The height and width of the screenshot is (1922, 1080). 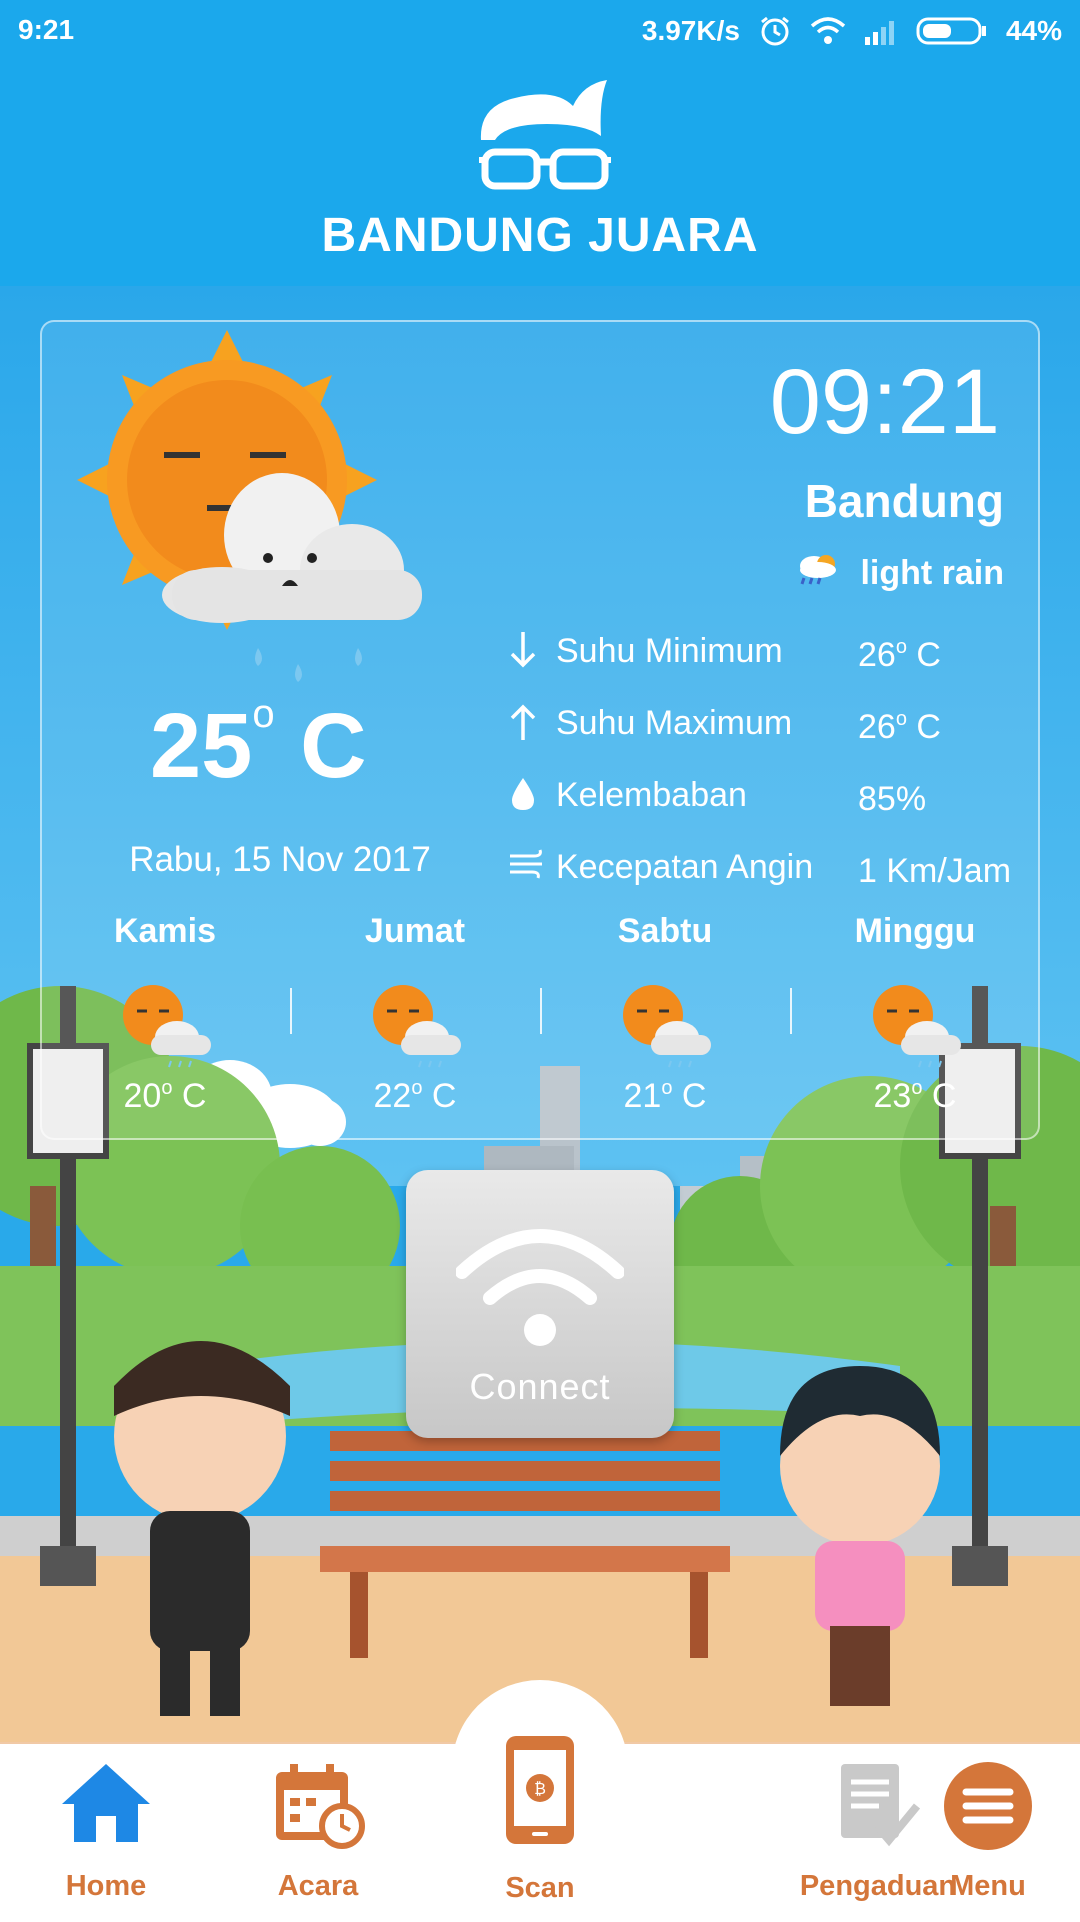 What do you see at coordinates (988, 1808) in the screenshot?
I see `menu-icon` at bounding box center [988, 1808].